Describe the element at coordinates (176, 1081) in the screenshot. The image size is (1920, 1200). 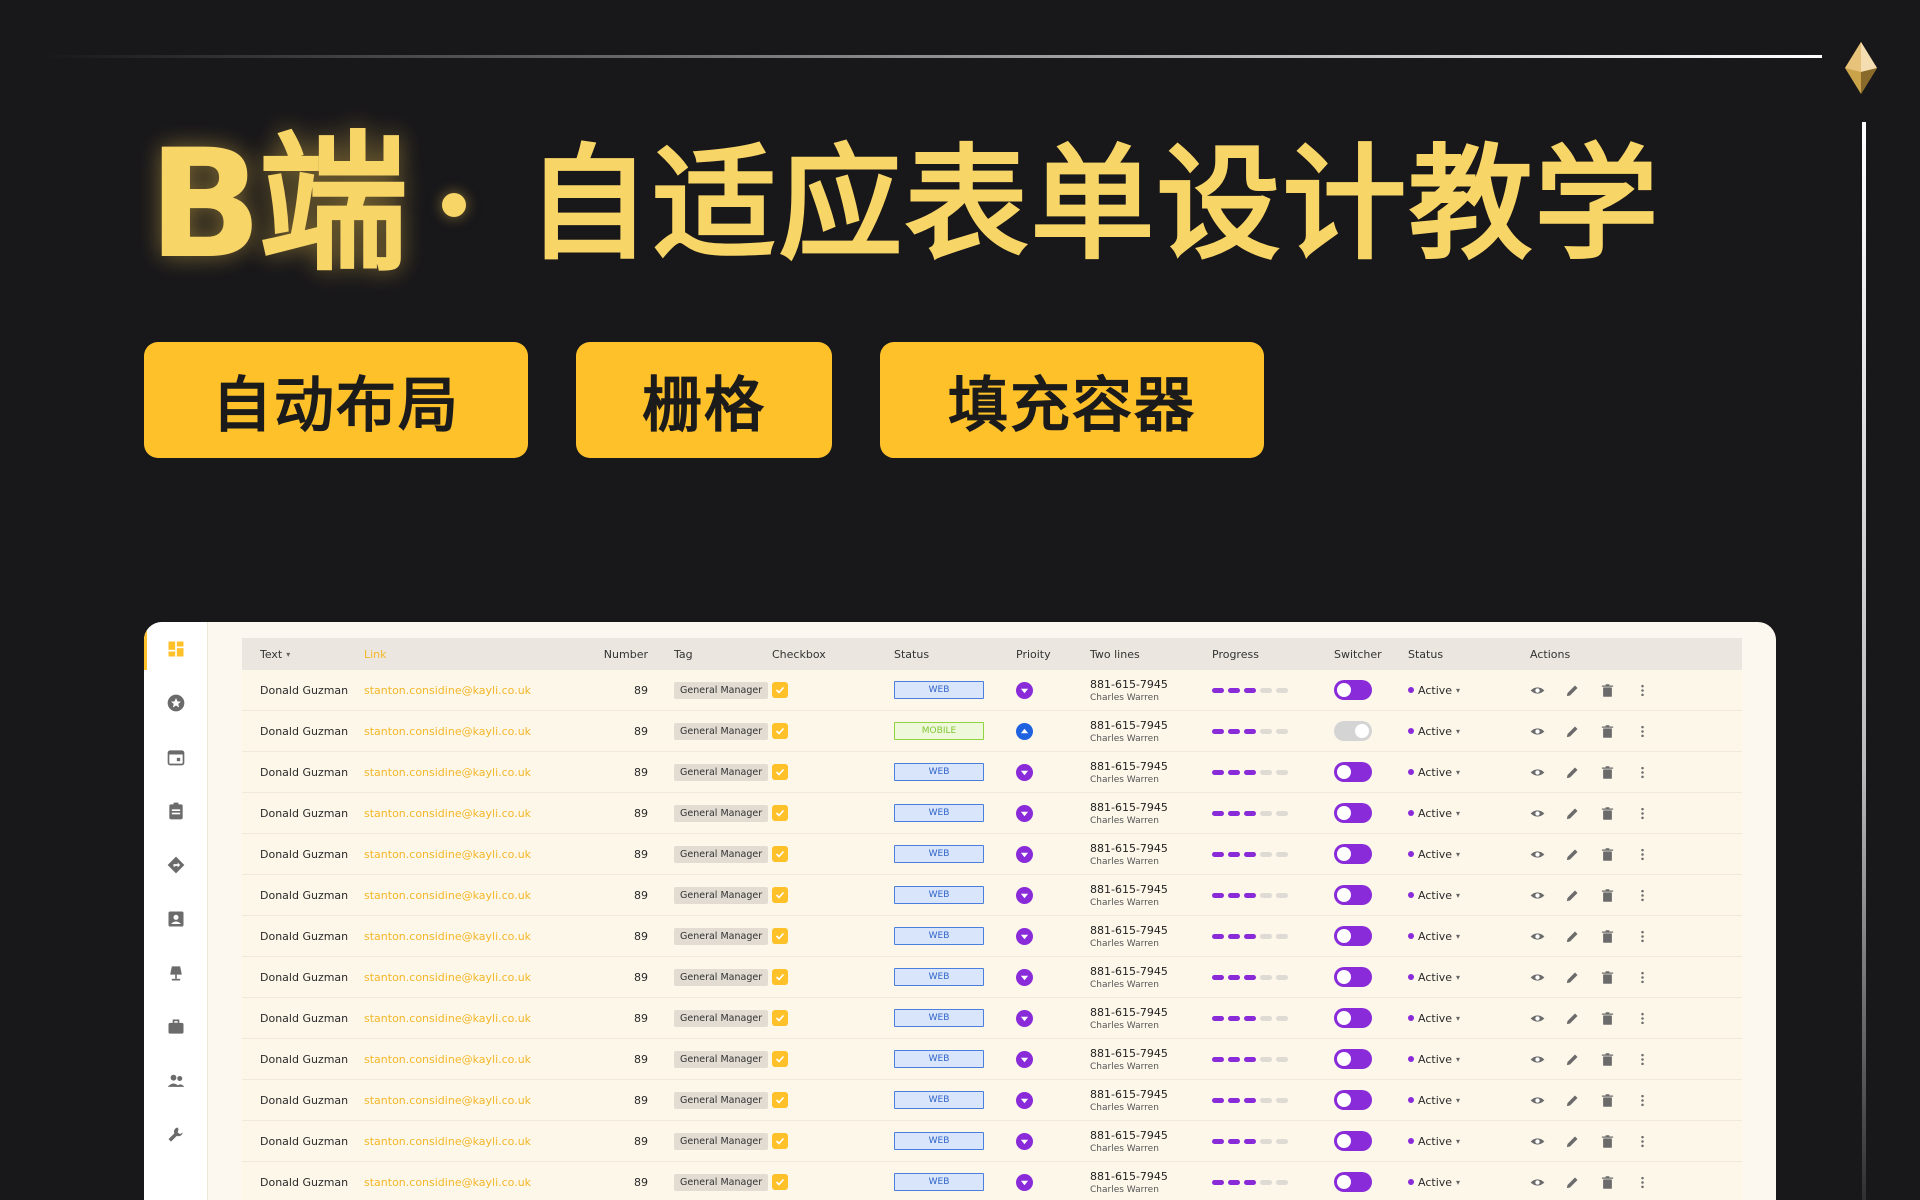
I see `nav-people` at that location.